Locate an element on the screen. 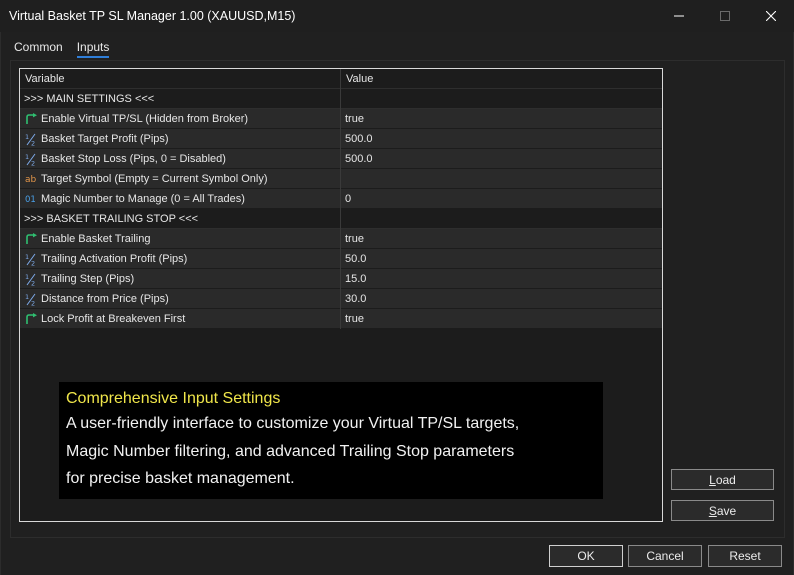 Image resolution: width=794 pixels, height=575 pixels. variable-cell: >>> MAIN SETTINGS <<< is located at coordinates (180, 99).